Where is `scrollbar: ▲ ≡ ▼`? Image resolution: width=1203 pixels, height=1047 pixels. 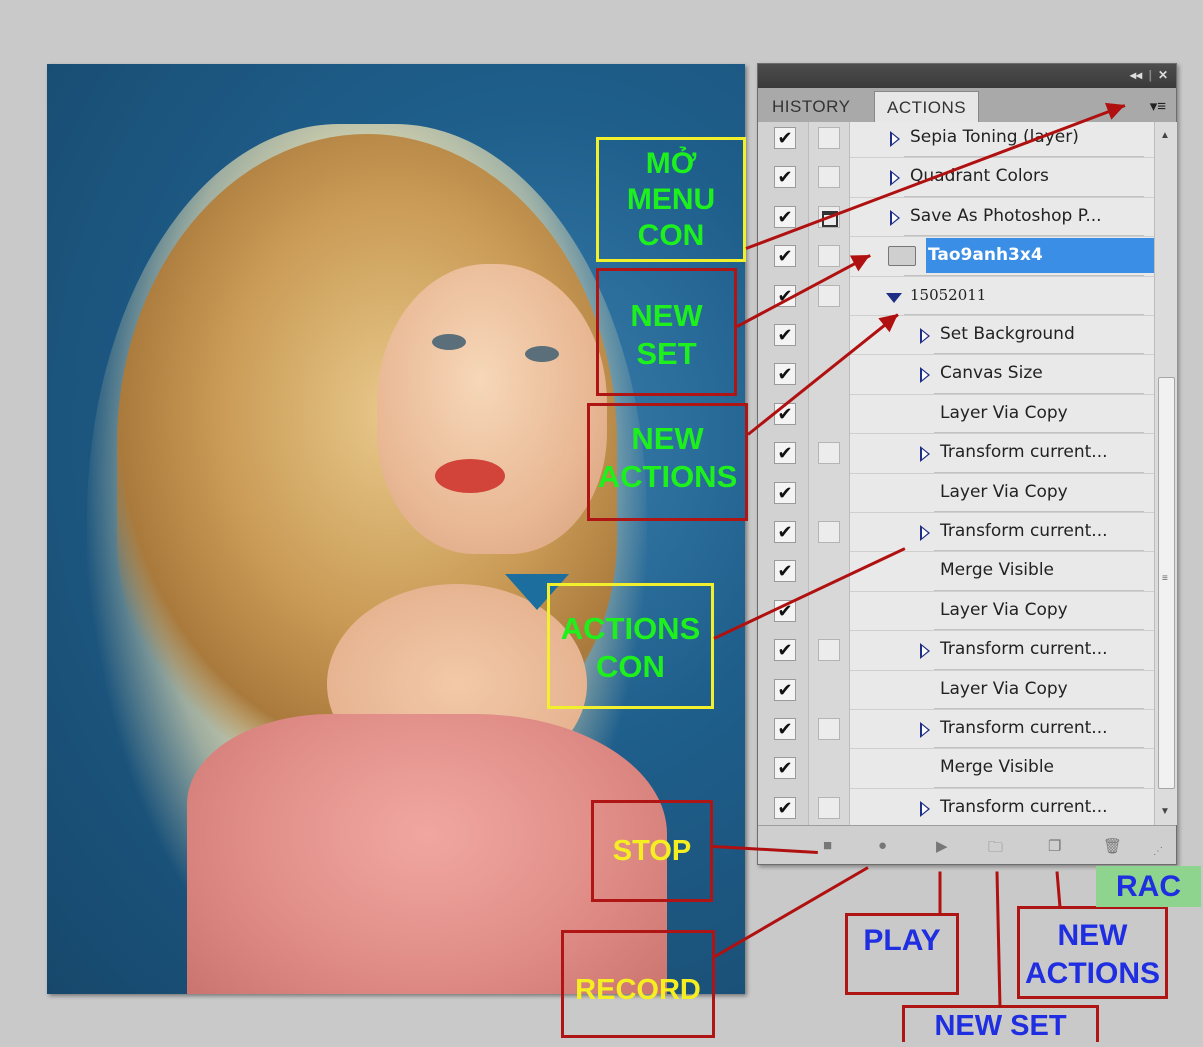 scrollbar: ▲ ≡ ▼ is located at coordinates (1165, 473).